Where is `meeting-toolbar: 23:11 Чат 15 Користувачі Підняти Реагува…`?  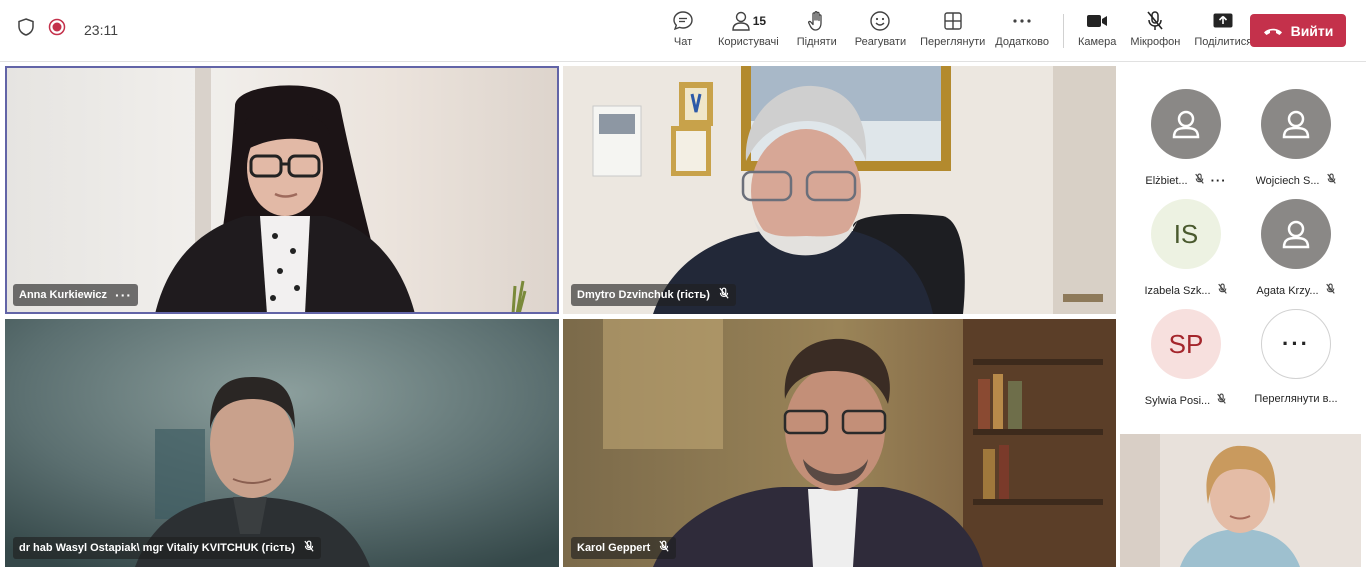 meeting-toolbar: 23:11 Чат 15 Користувачі Підняти Реагува… is located at coordinates (683, 31).